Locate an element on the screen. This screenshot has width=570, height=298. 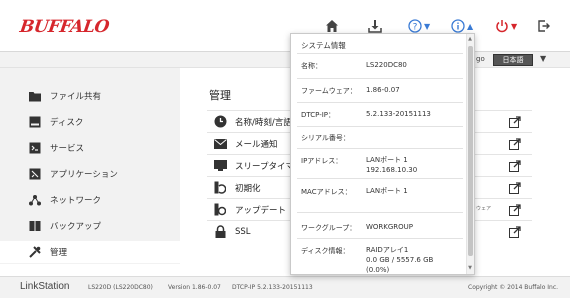
info-label-ip: IPアドレス： is located at coordinates (322, 161).